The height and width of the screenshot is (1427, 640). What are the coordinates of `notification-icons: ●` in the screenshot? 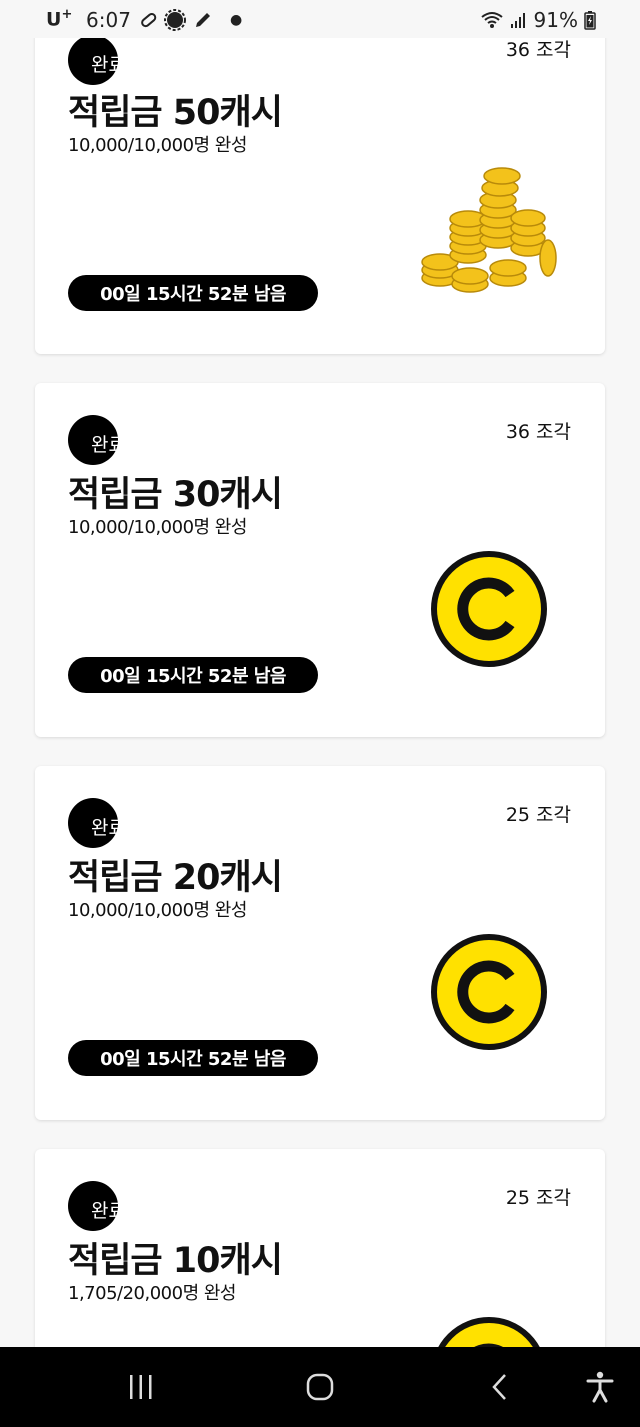 It's located at (190, 20).